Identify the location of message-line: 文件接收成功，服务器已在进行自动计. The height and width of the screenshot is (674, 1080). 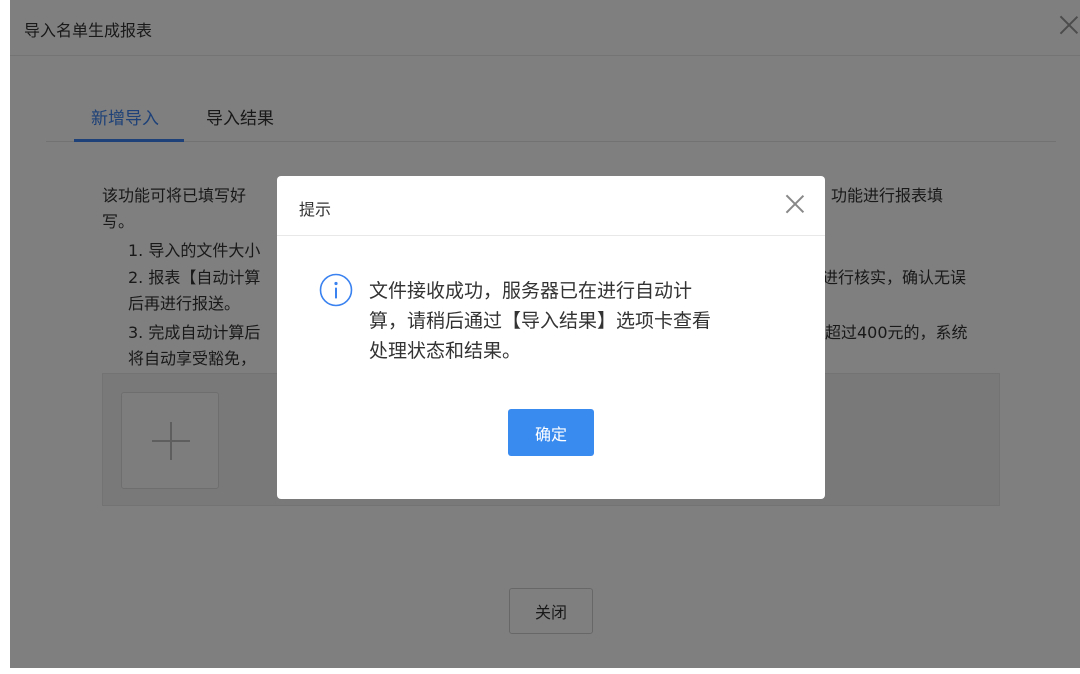
(531, 291).